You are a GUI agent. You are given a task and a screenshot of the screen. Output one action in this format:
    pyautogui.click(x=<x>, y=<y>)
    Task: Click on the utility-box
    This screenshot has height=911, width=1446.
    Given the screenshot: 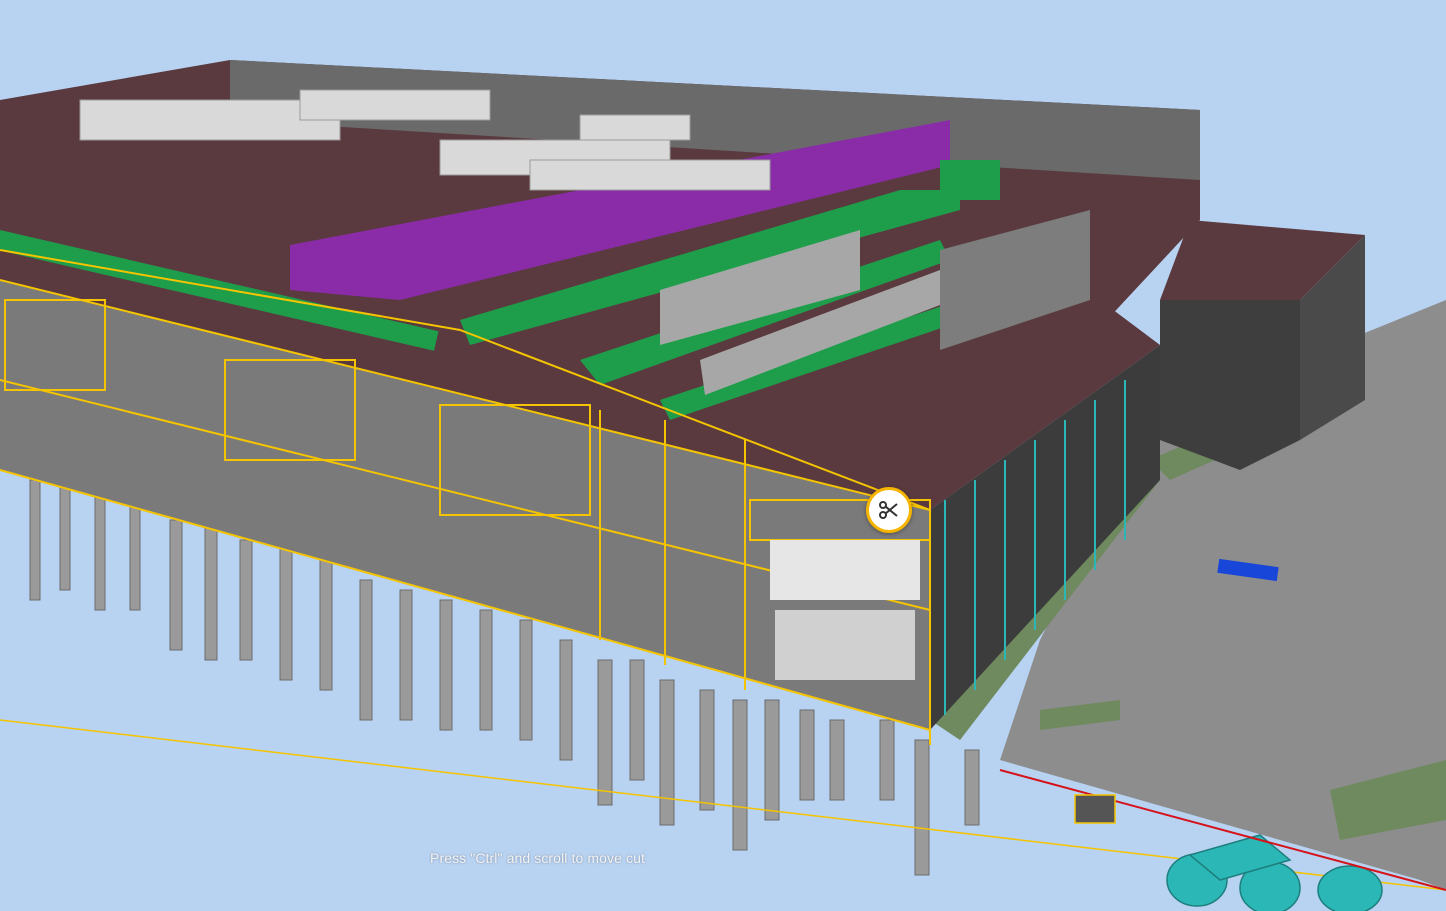 What is the action you would take?
    pyautogui.click(x=1095, y=809)
    